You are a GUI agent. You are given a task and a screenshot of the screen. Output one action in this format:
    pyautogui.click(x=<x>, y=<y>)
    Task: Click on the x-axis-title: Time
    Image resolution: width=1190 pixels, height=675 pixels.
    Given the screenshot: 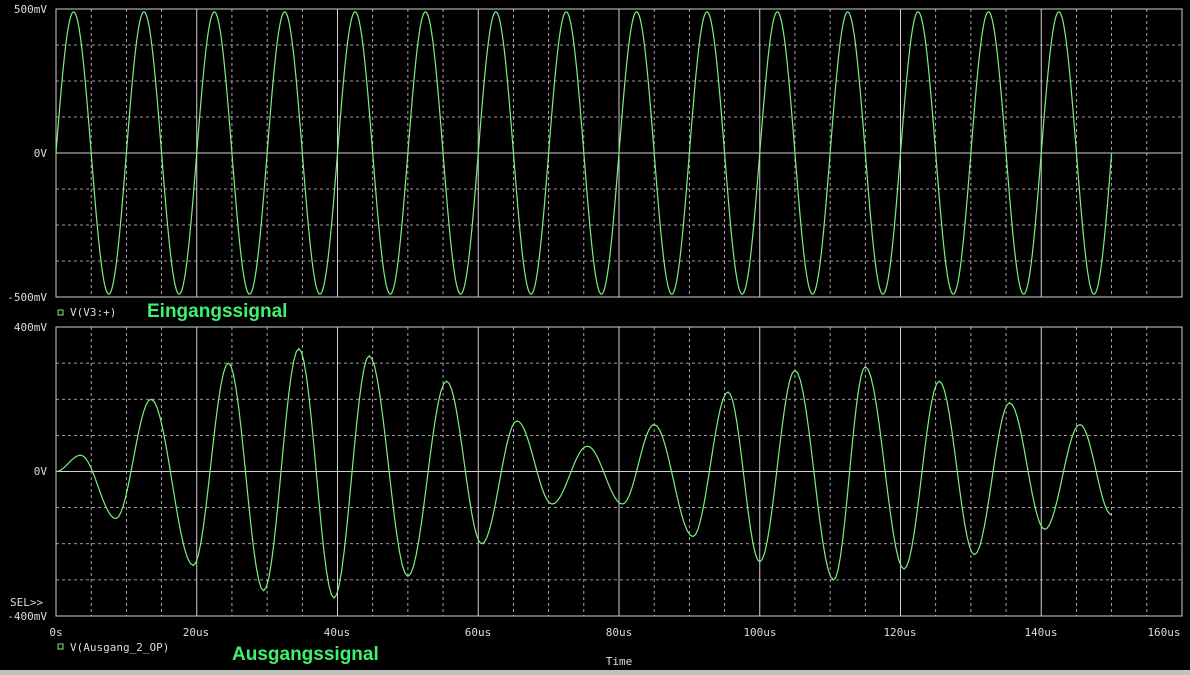 What is the action you would take?
    pyautogui.click(x=619, y=661)
    